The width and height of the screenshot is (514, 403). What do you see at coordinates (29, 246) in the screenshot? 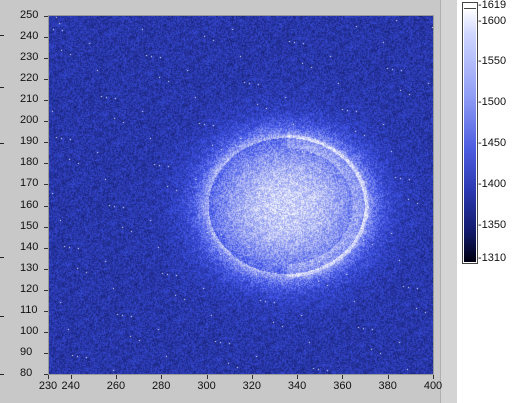
I see `y-tick-label: 140` at bounding box center [29, 246].